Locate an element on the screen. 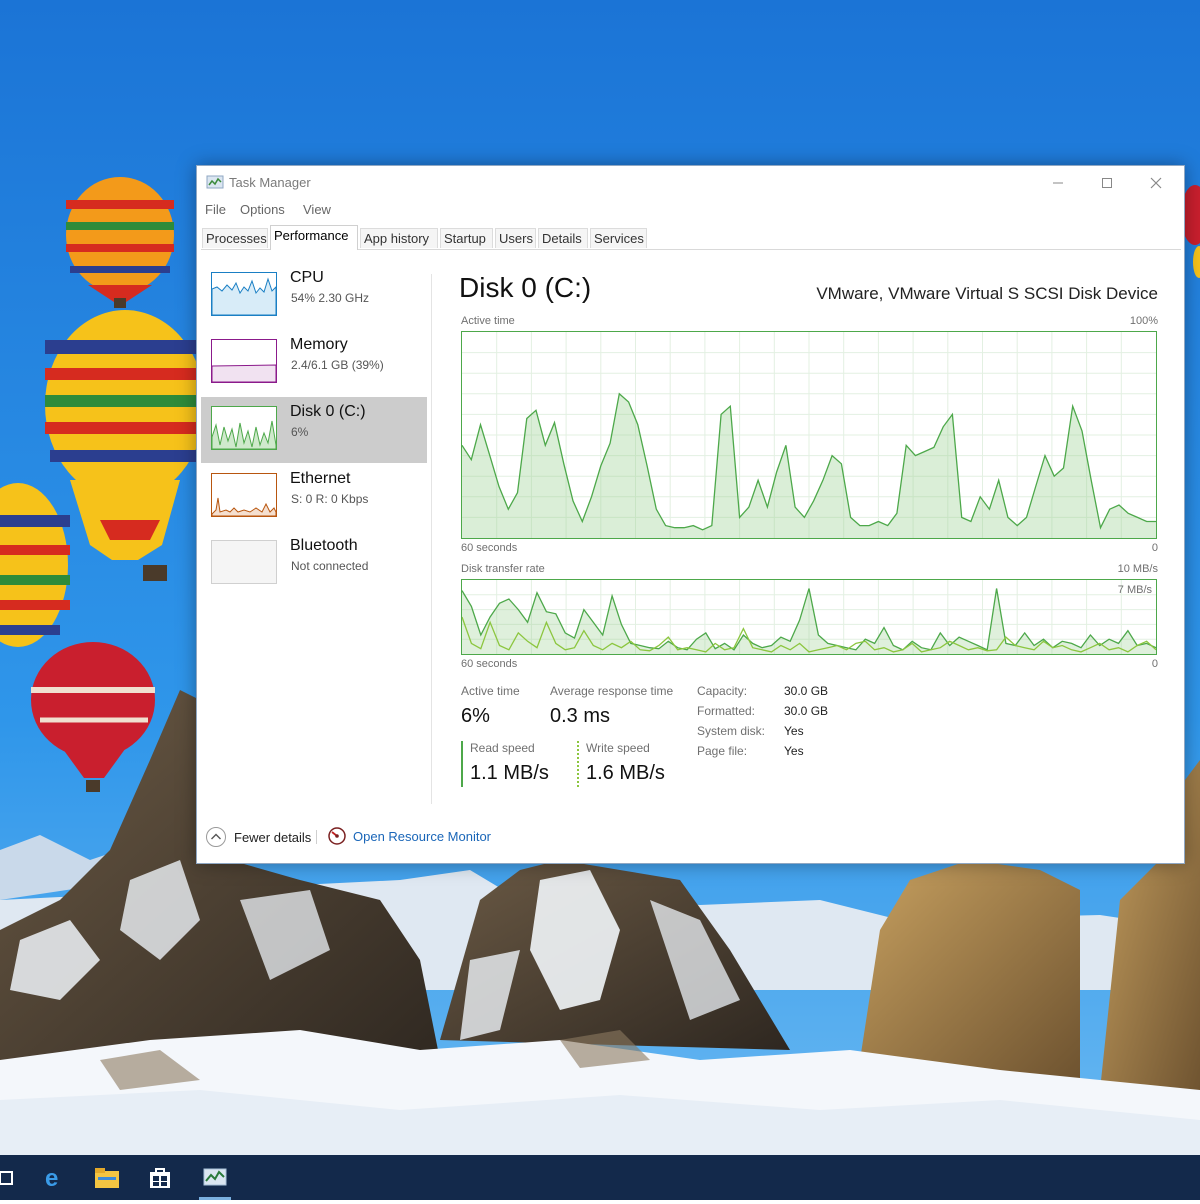 The width and height of the screenshot is (1200, 1204). system-disk-value: Yes is located at coordinates (794, 731).